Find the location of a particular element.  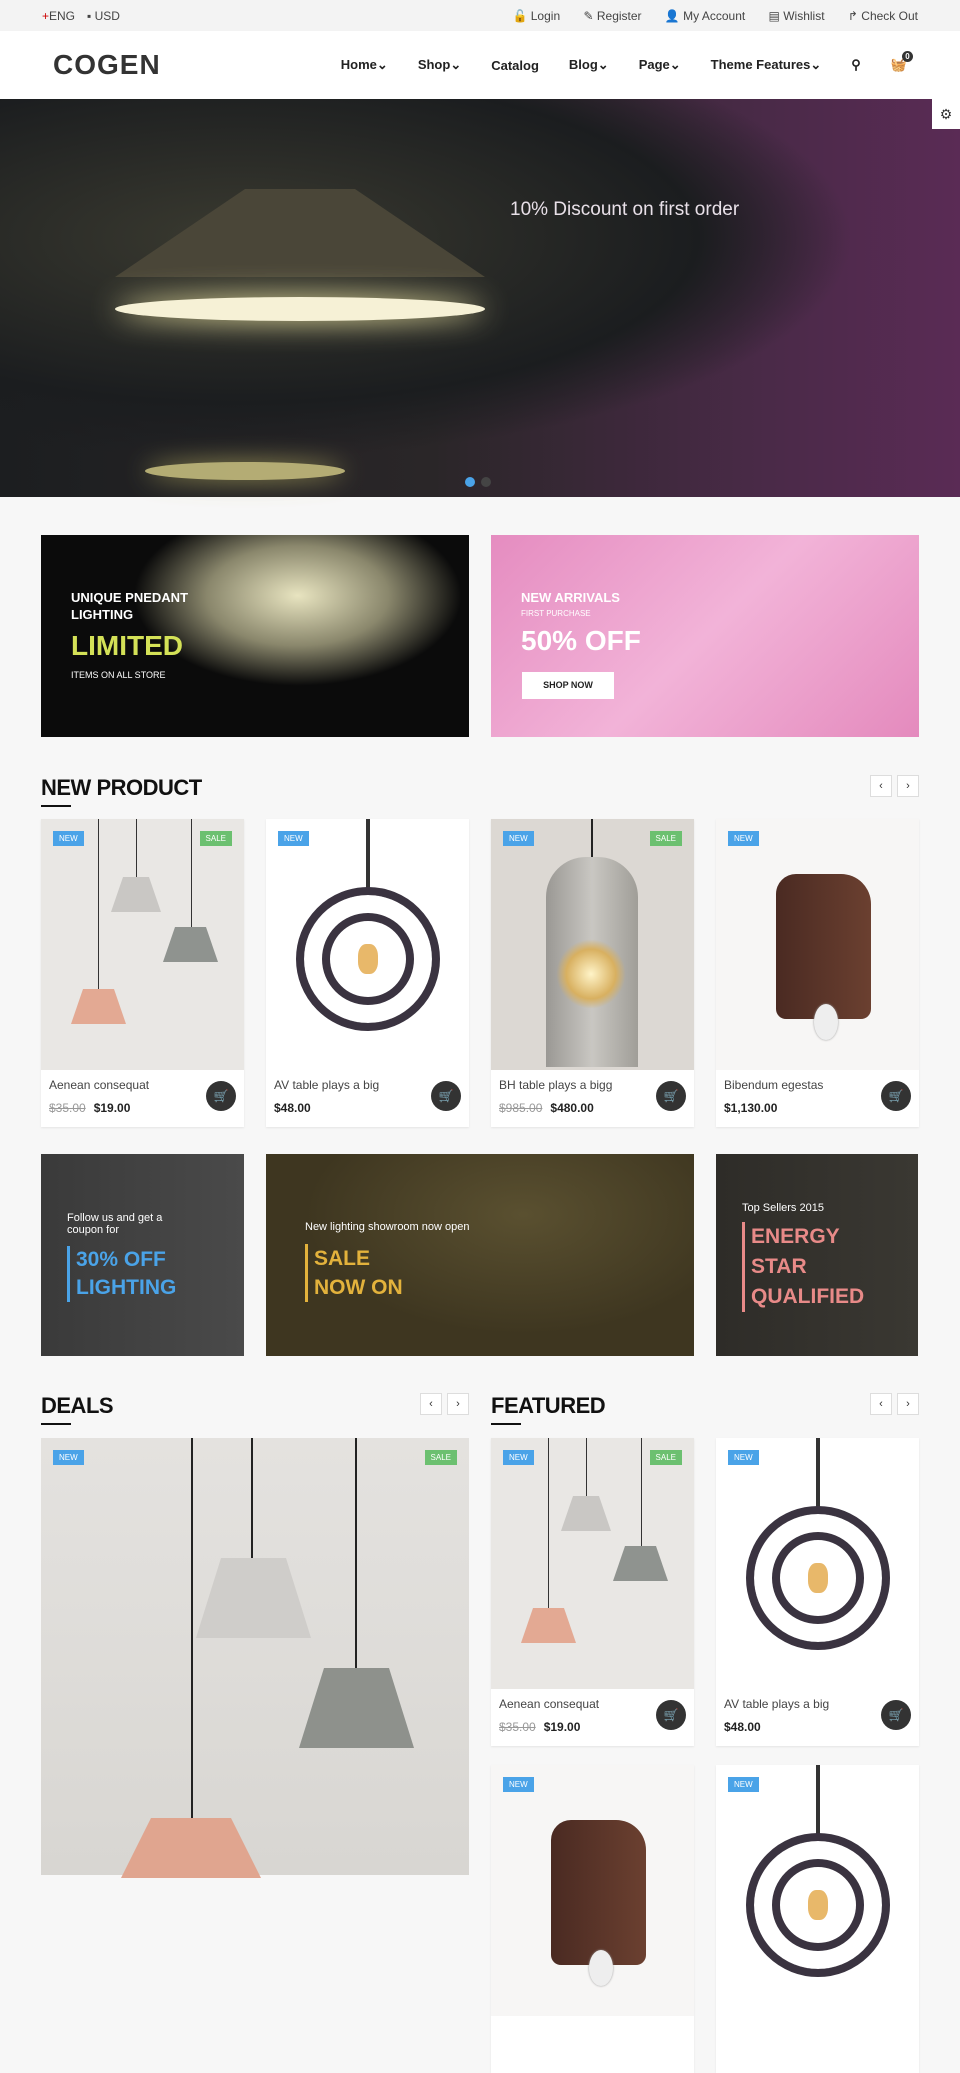

current-price: $480.00 is located at coordinates (572, 1108).